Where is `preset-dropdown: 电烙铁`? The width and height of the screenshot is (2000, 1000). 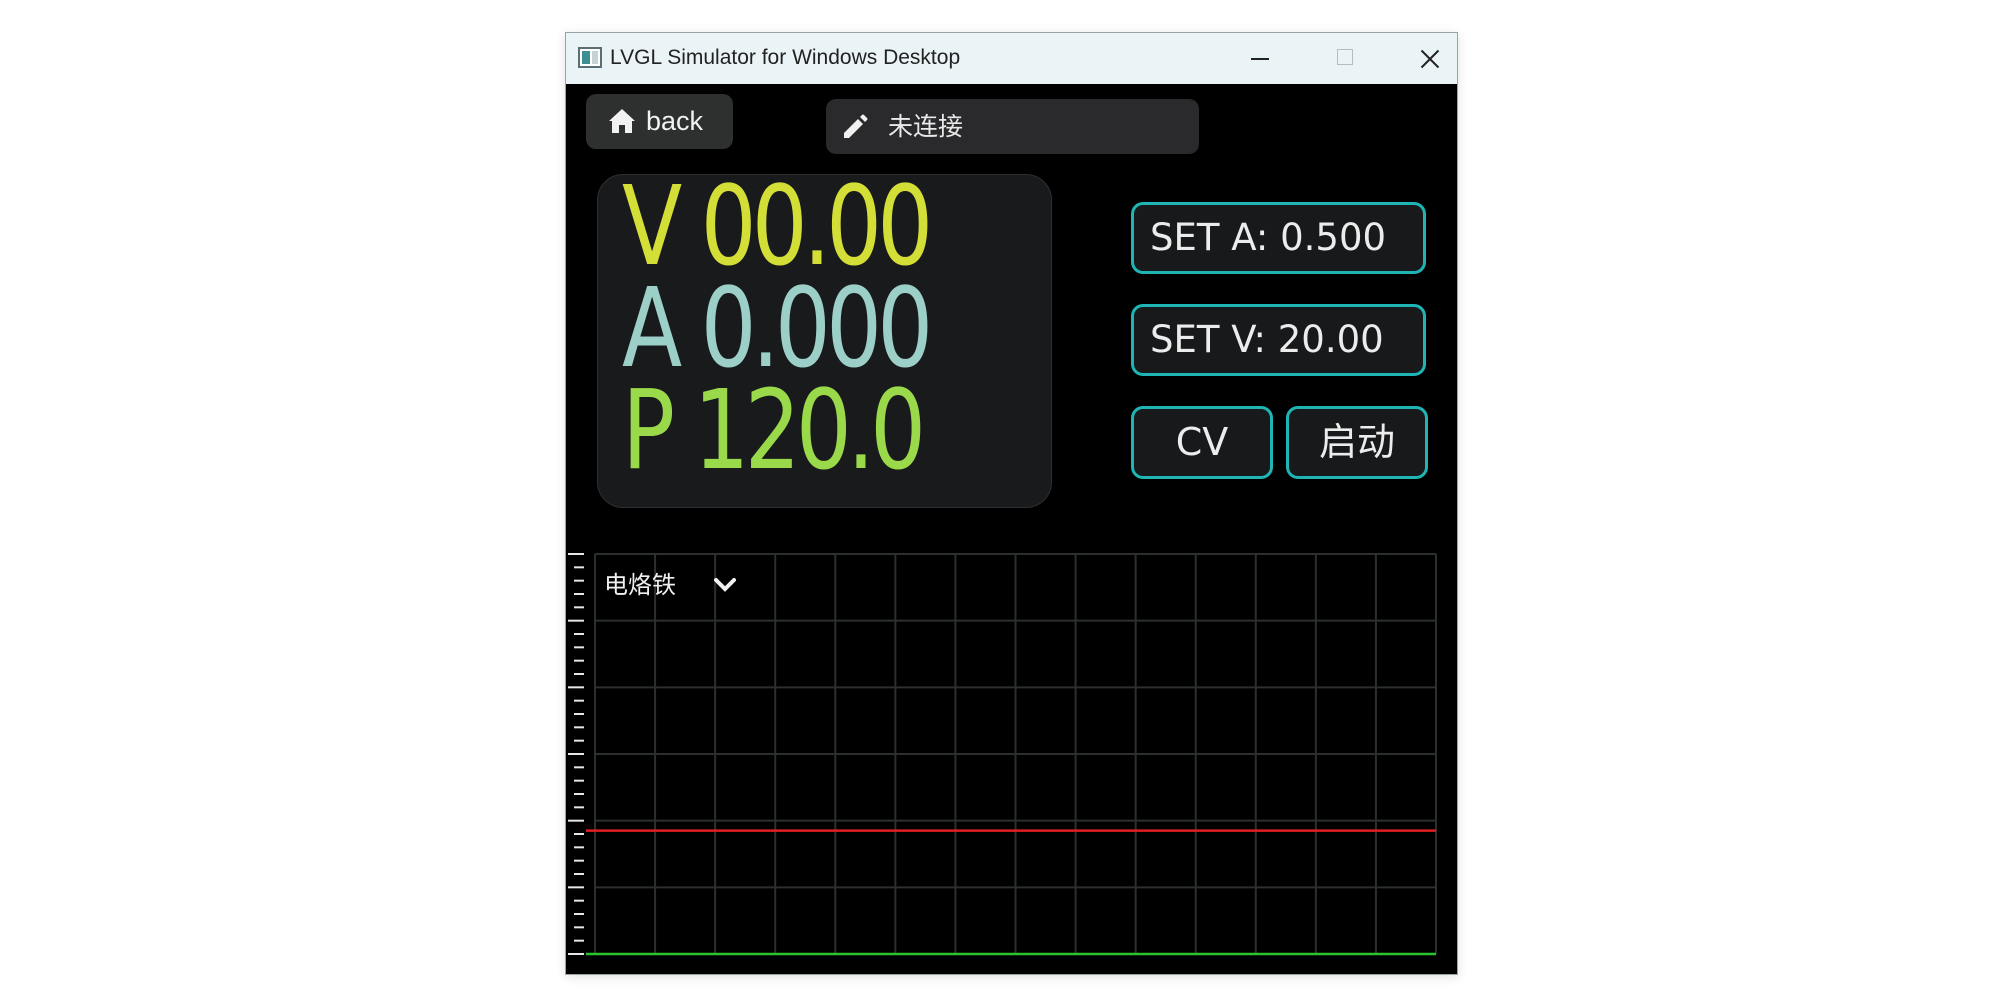 preset-dropdown: 电烙铁 is located at coordinates (670, 585).